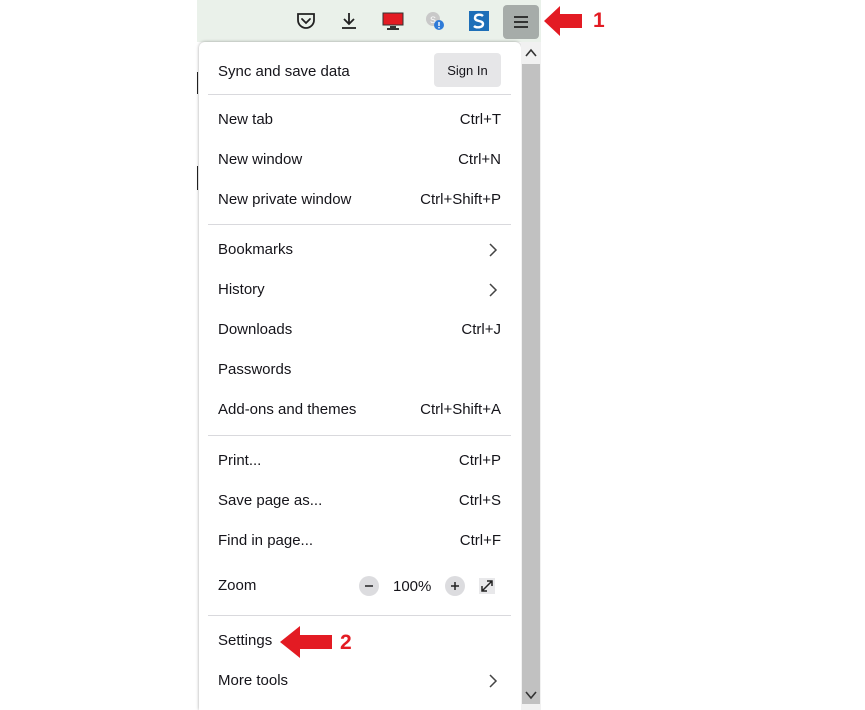  What do you see at coordinates (531, 53) in the screenshot?
I see `scroll-up-icon` at bounding box center [531, 53].